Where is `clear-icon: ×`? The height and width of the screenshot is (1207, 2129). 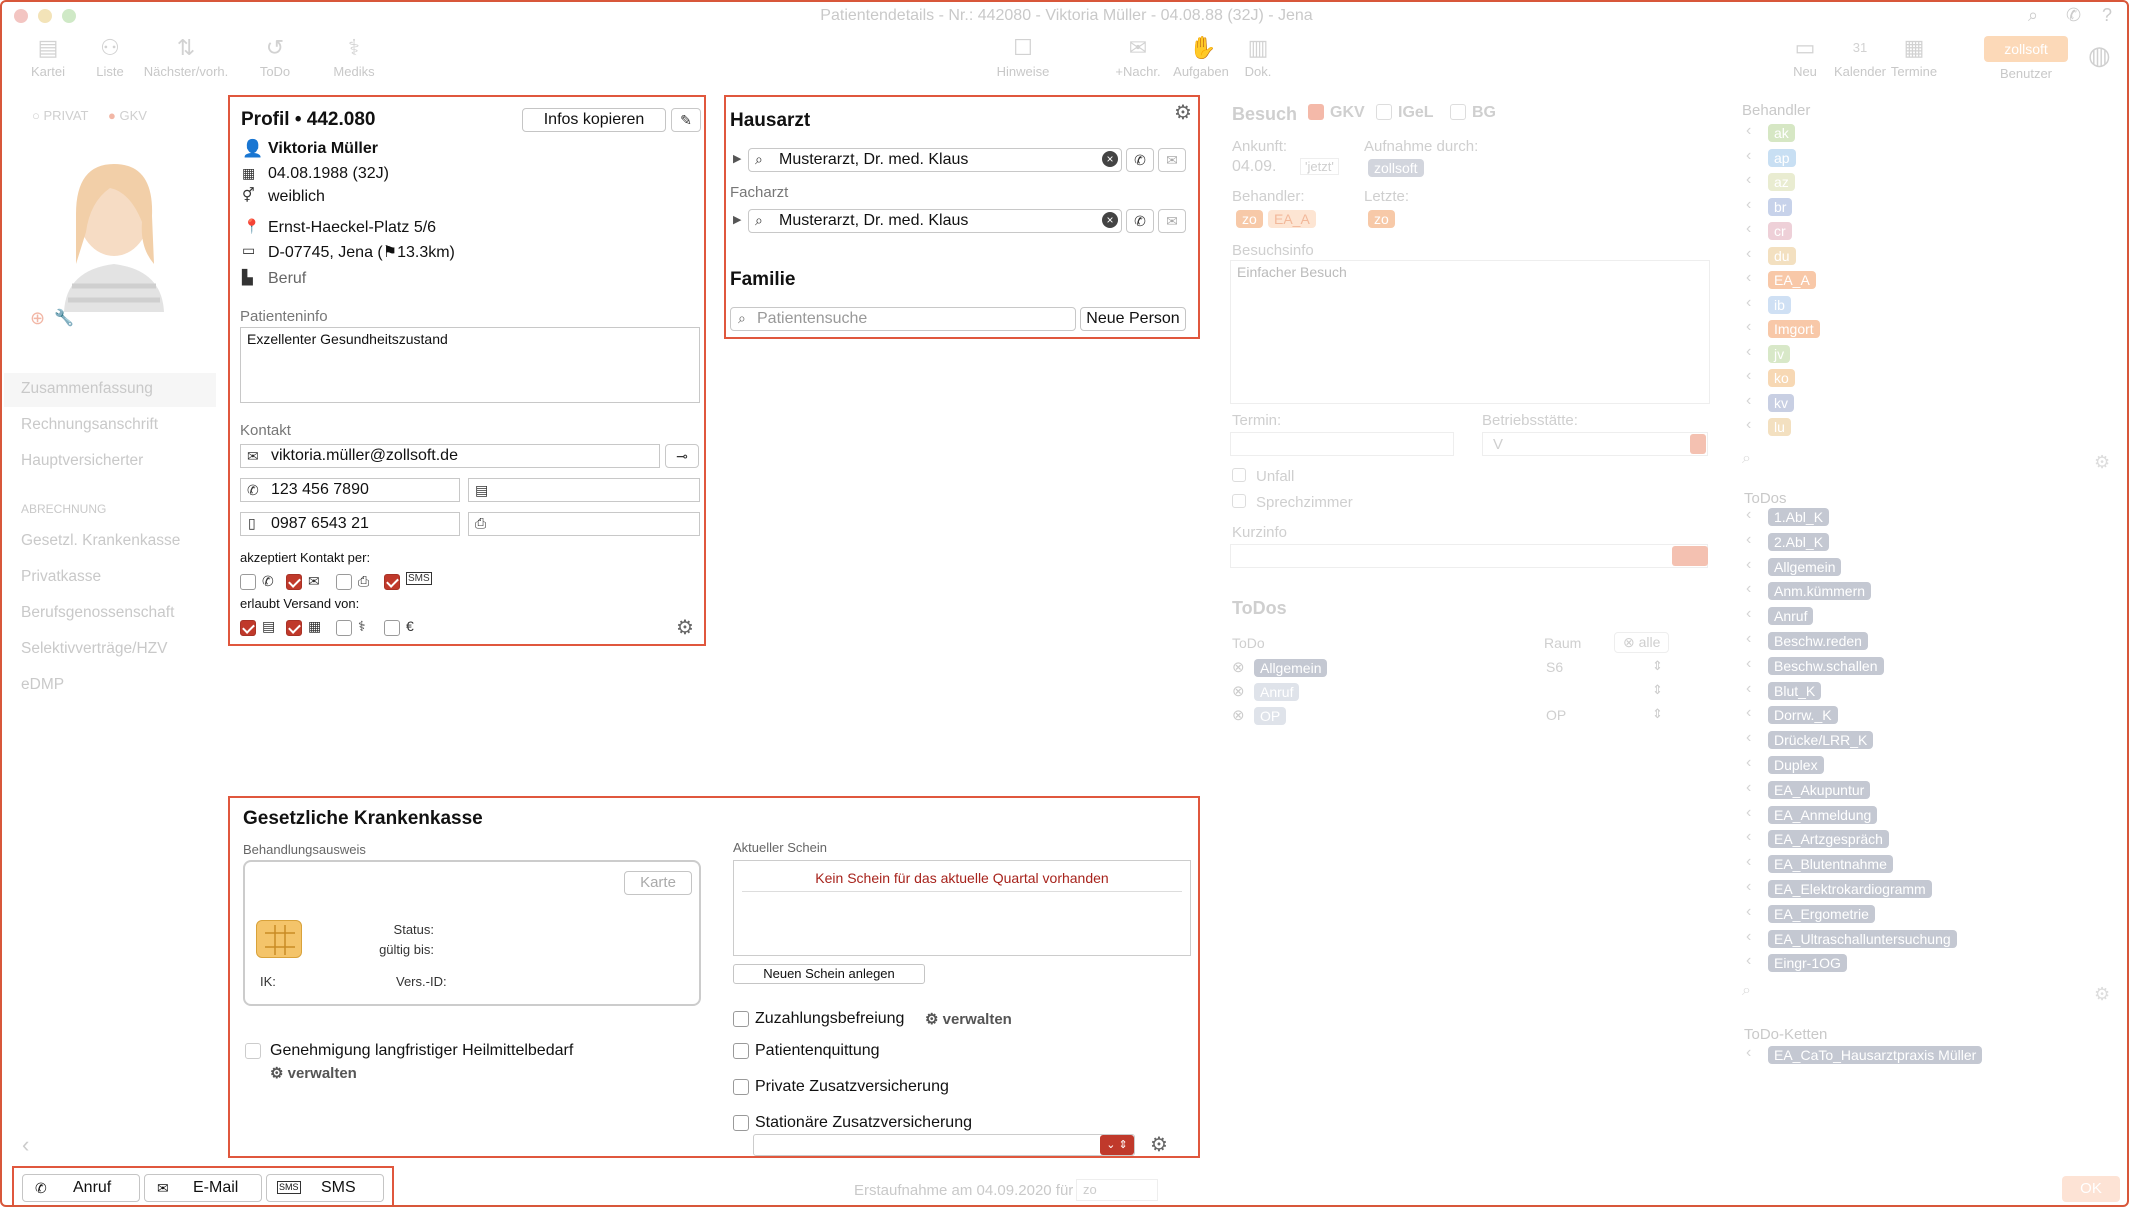 clear-icon: × is located at coordinates (1110, 159).